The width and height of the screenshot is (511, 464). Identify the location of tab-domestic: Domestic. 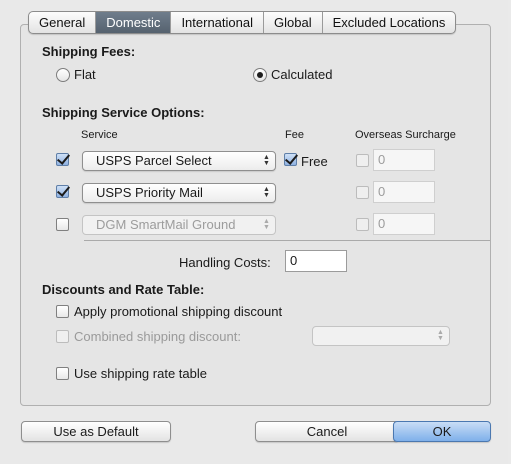
(134, 22).